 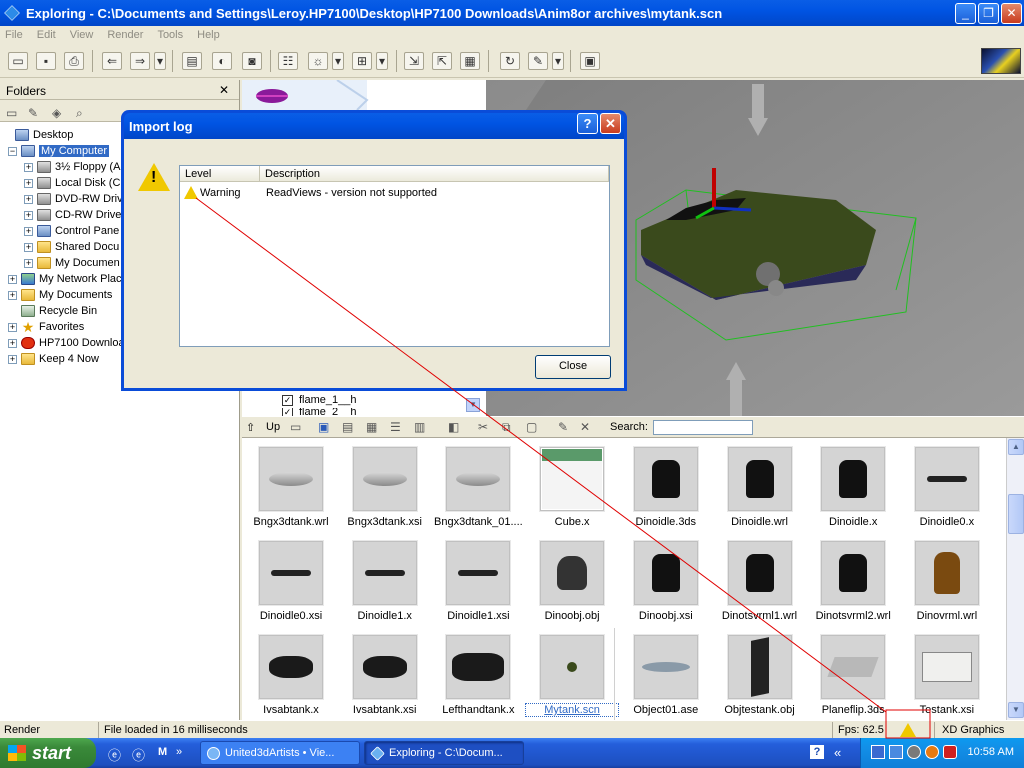 What do you see at coordinates (853, 674) in the screenshot?
I see `file-item: Planeflip.3ds` at bounding box center [853, 674].